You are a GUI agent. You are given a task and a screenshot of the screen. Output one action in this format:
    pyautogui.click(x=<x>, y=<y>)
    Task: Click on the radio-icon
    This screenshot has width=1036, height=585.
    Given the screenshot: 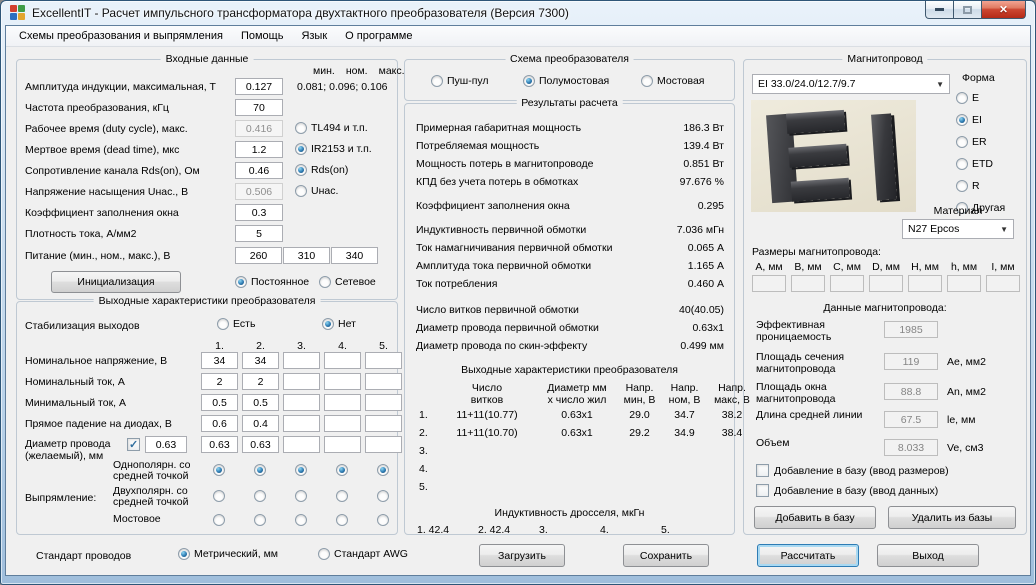 What is the action you would take?
    pyautogui.click(x=241, y=282)
    